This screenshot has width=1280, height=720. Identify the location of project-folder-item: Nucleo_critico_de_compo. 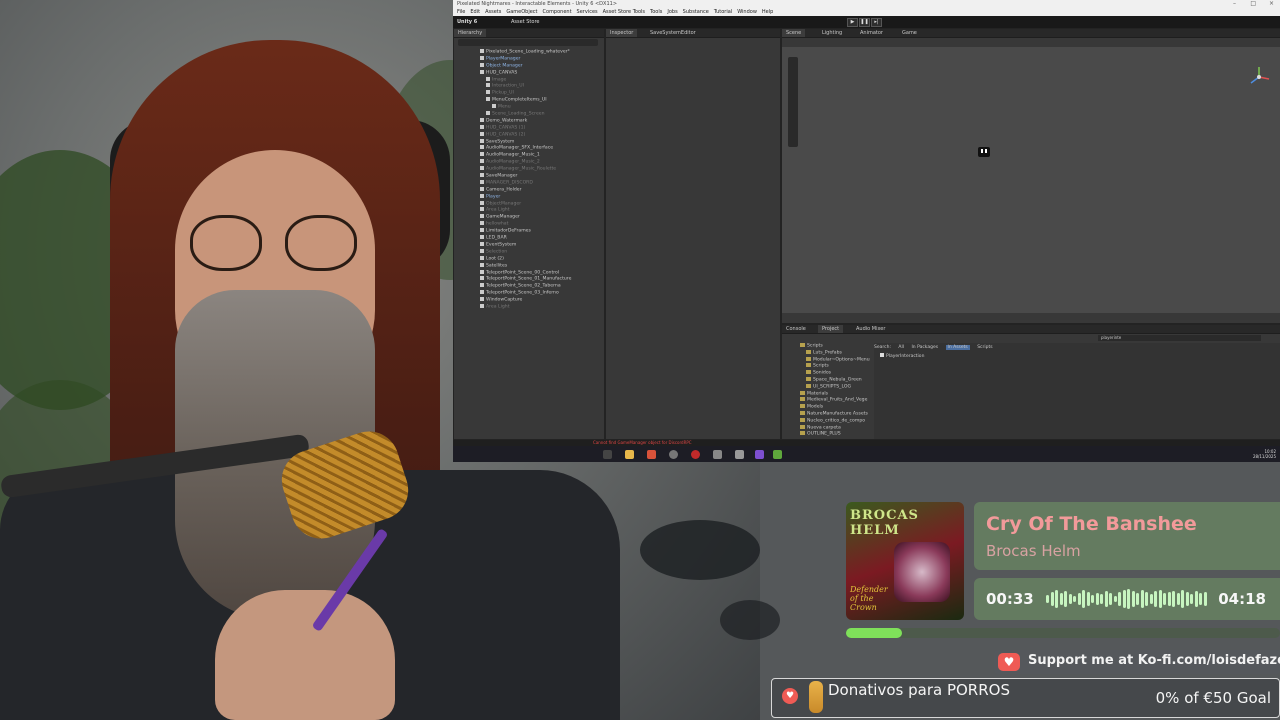
(826, 421).